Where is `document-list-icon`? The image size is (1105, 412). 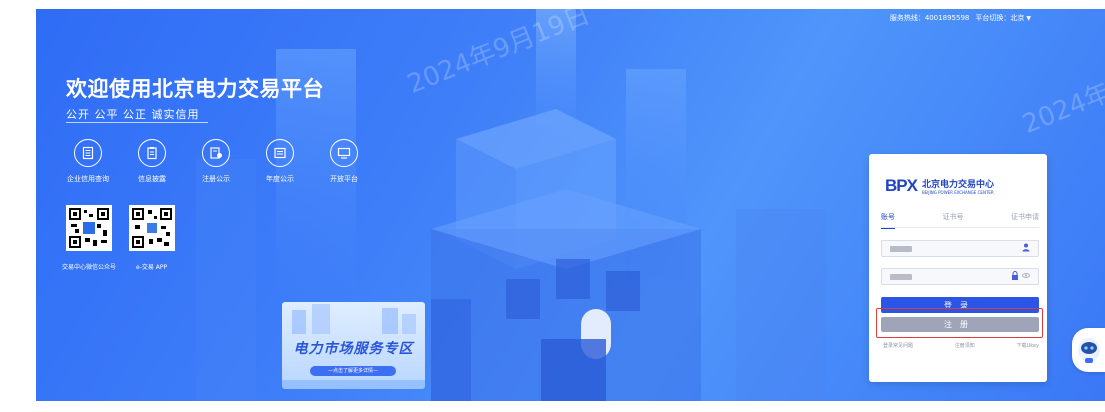
document-list-icon is located at coordinates (88, 153).